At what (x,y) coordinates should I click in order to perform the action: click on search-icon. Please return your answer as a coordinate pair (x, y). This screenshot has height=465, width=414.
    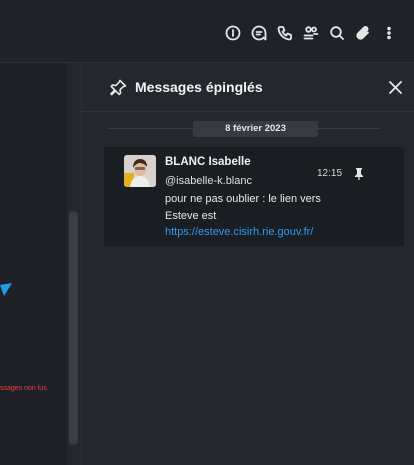
    Looking at the image, I should click on (337, 33).